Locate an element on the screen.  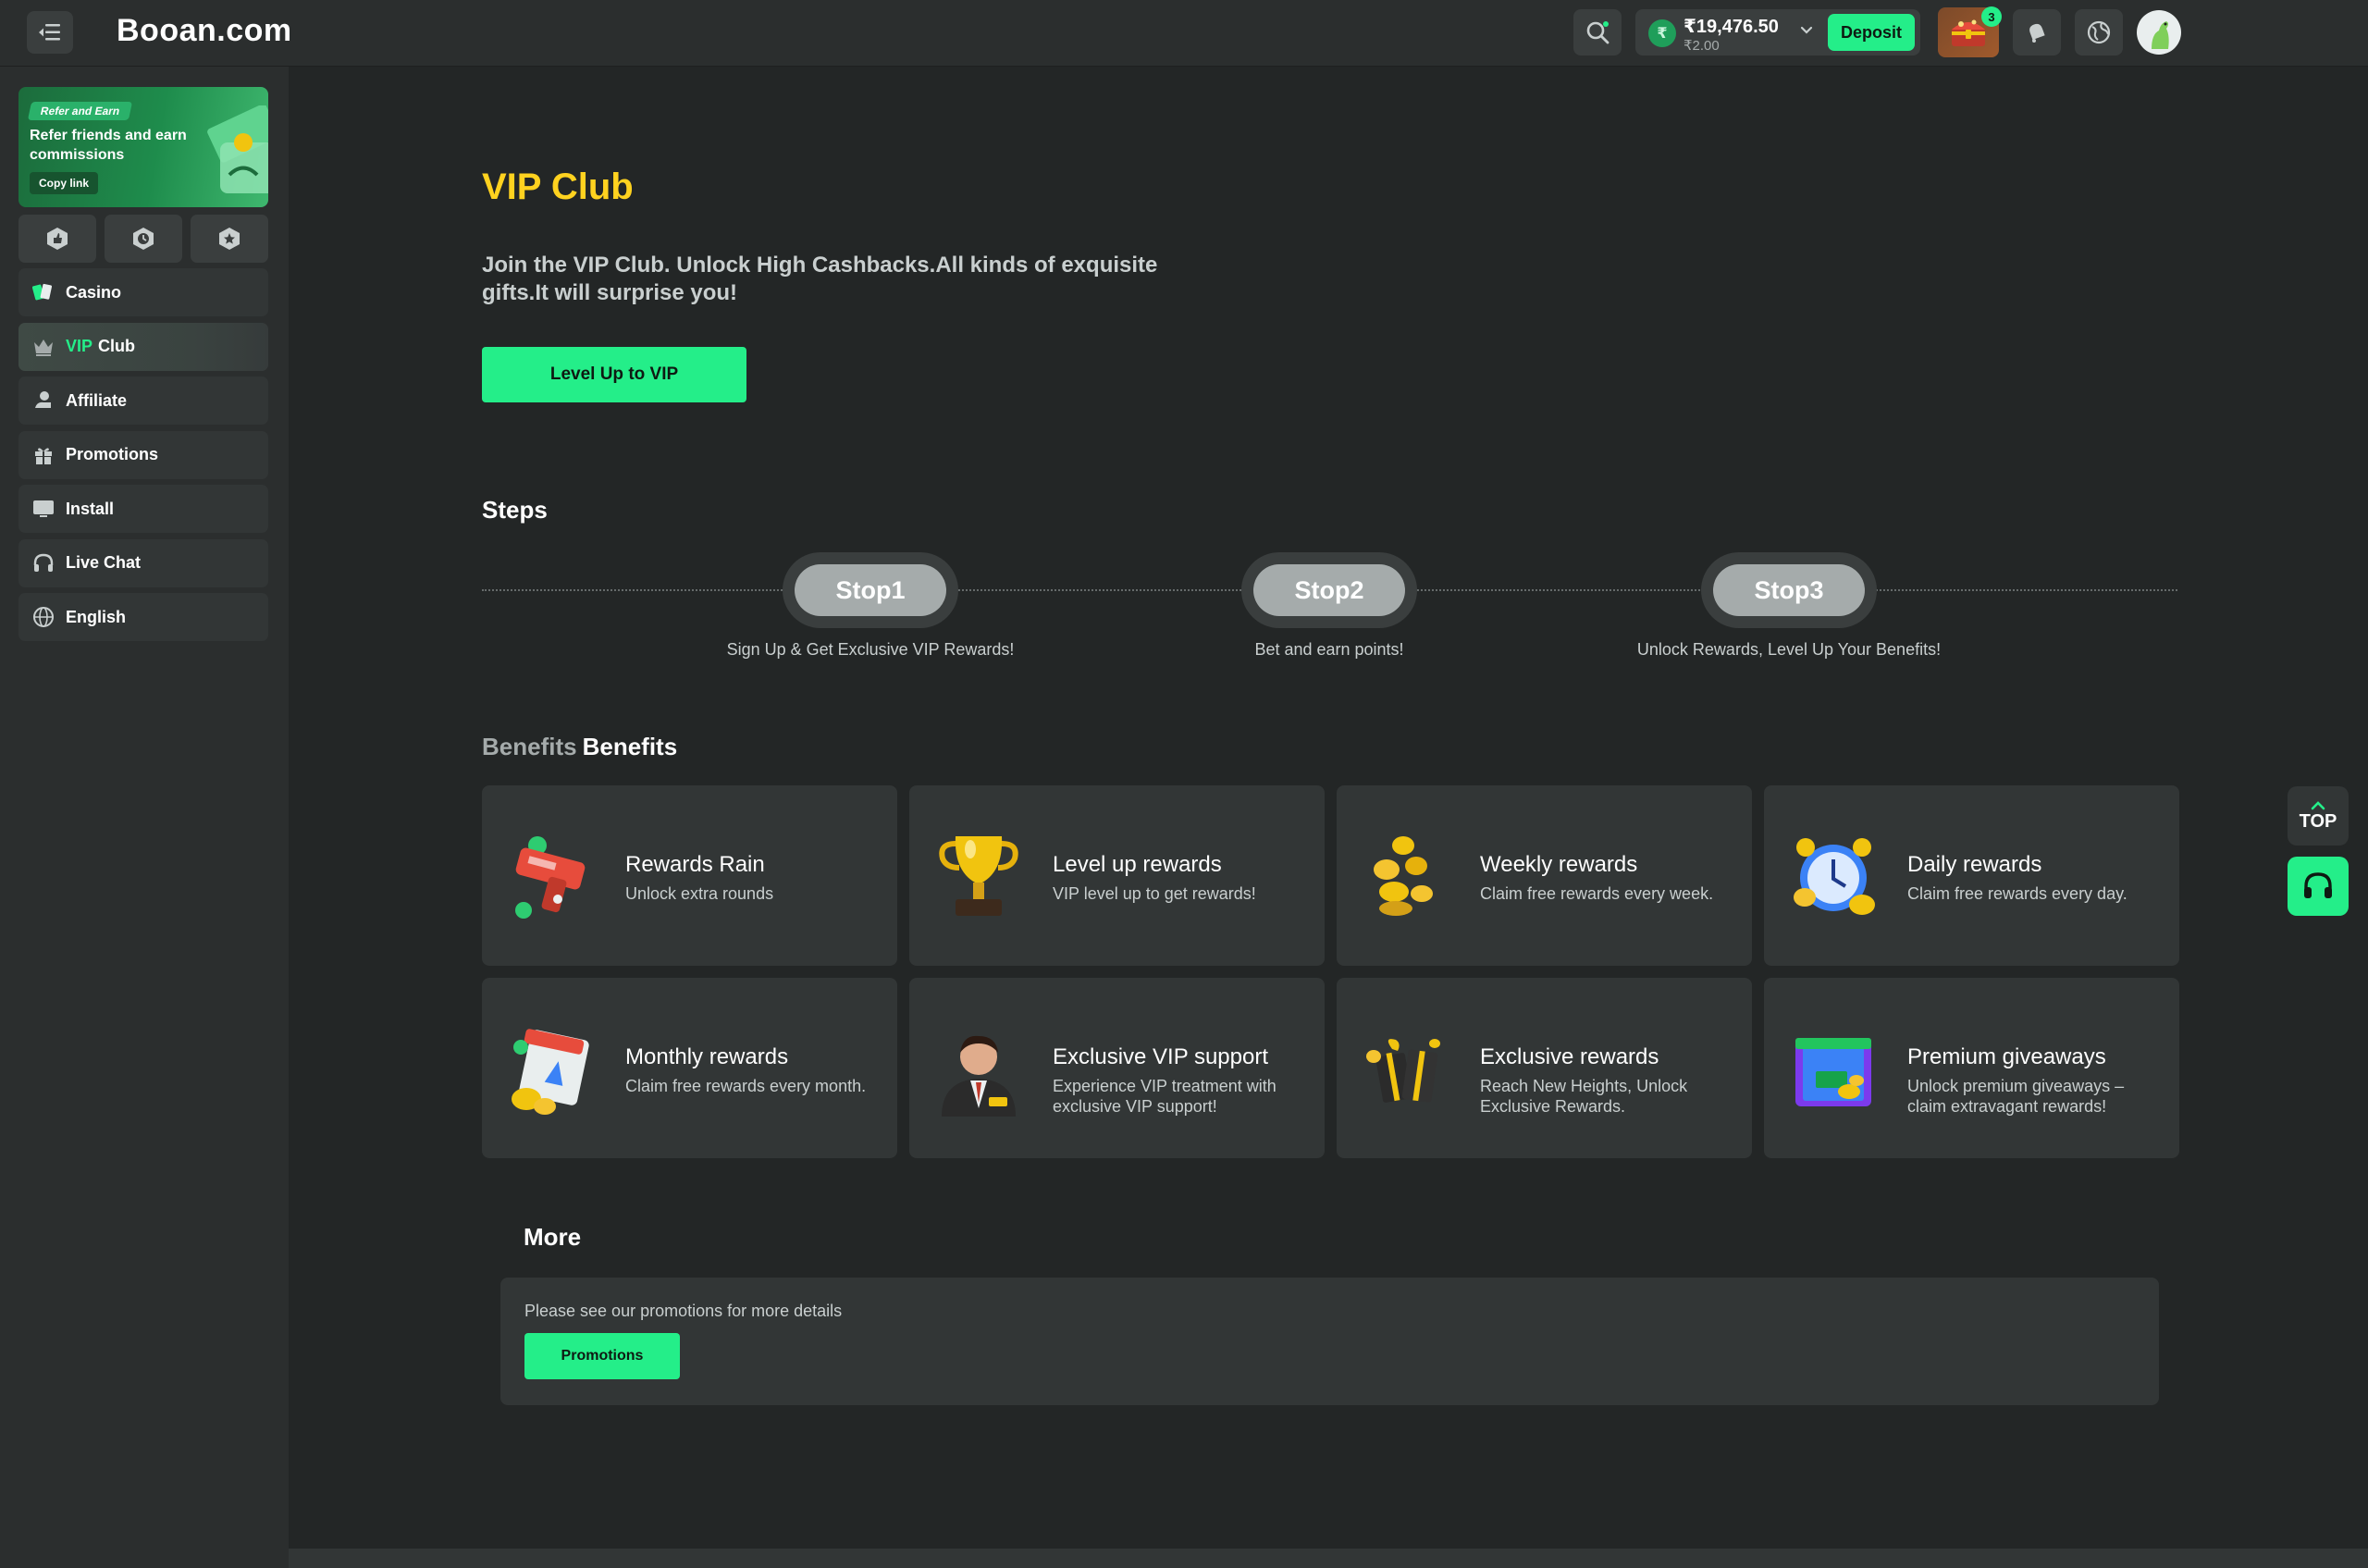
benefit-card-rewards-rain: Rewards Rain Unlock extra rounds is located at coordinates (689, 875).